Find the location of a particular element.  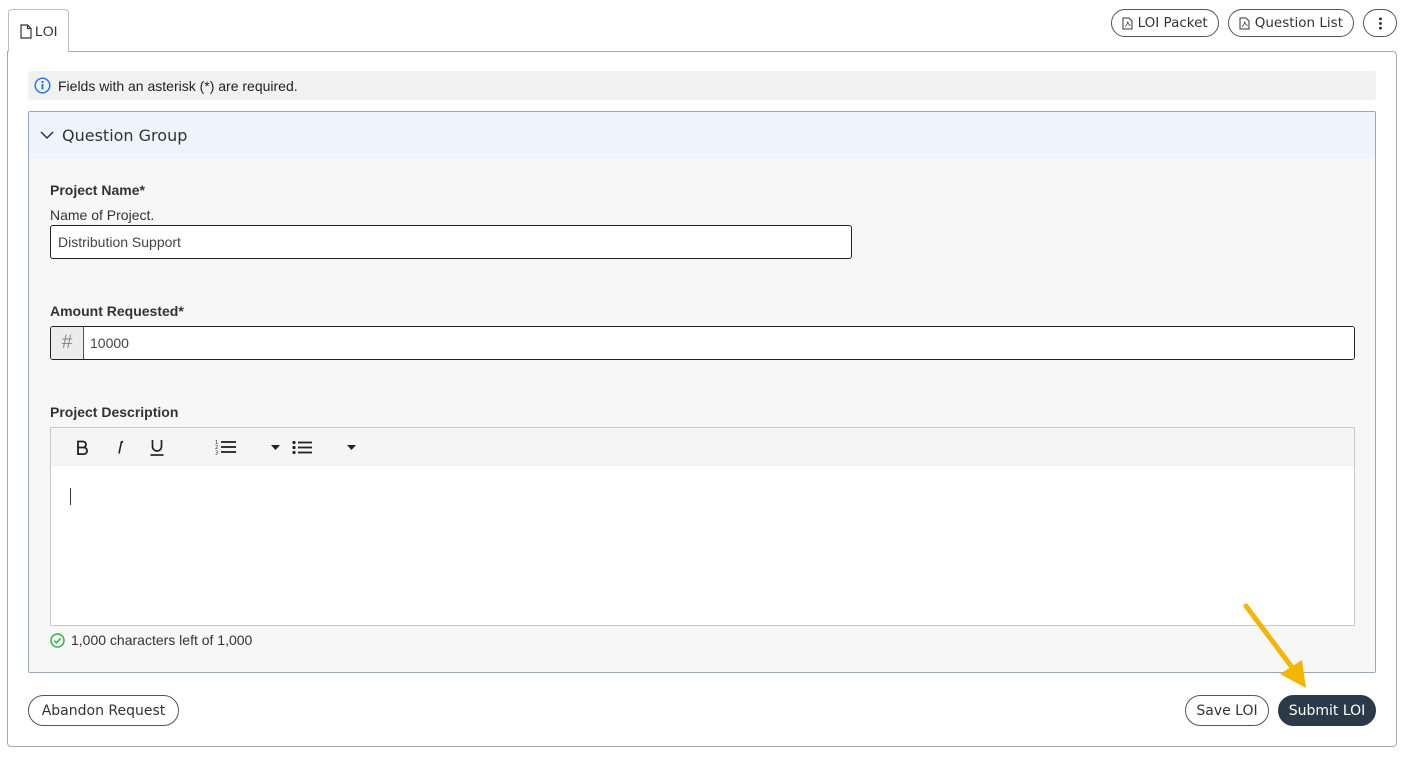

bulleted-list-dropdown is located at coordinates (351, 447).